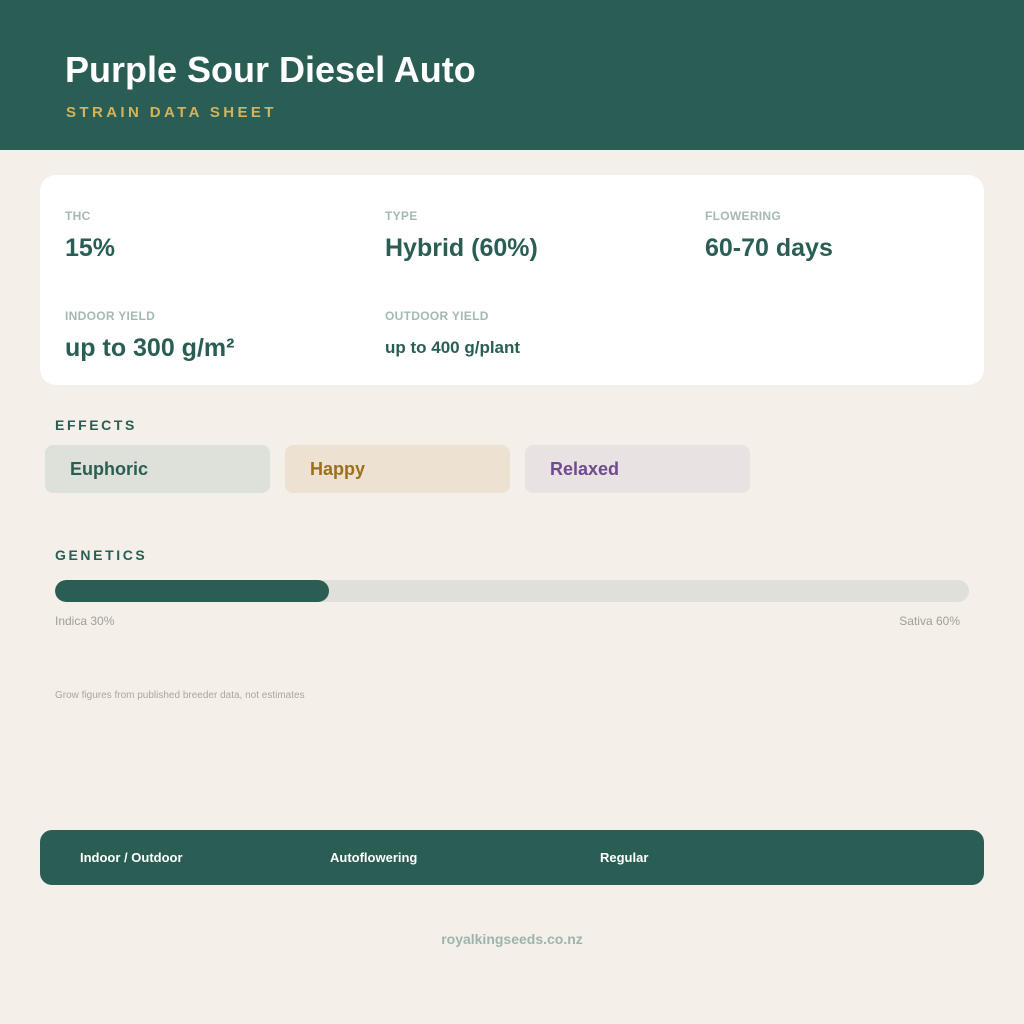 The height and width of the screenshot is (1024, 1024). Describe the element at coordinates (374, 857) in the screenshot. I see `feature-autoflowering: Autoflowering` at that location.